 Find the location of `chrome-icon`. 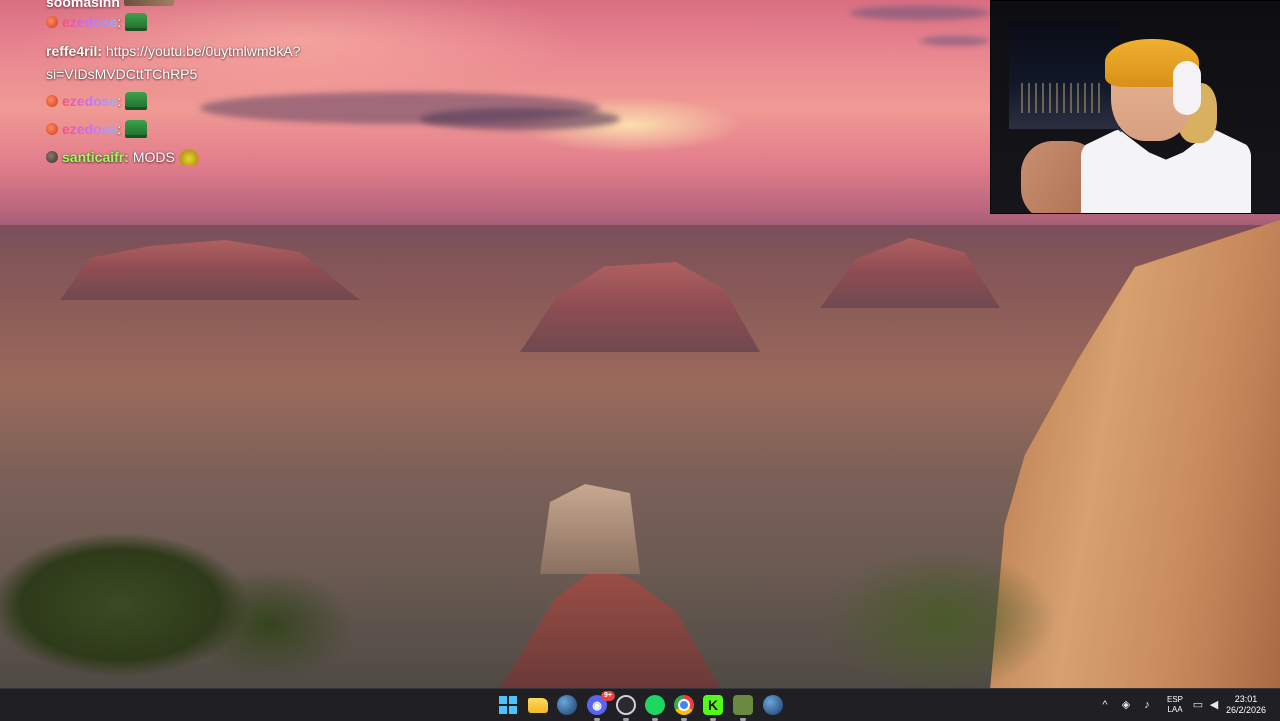

chrome-icon is located at coordinates (684, 705).